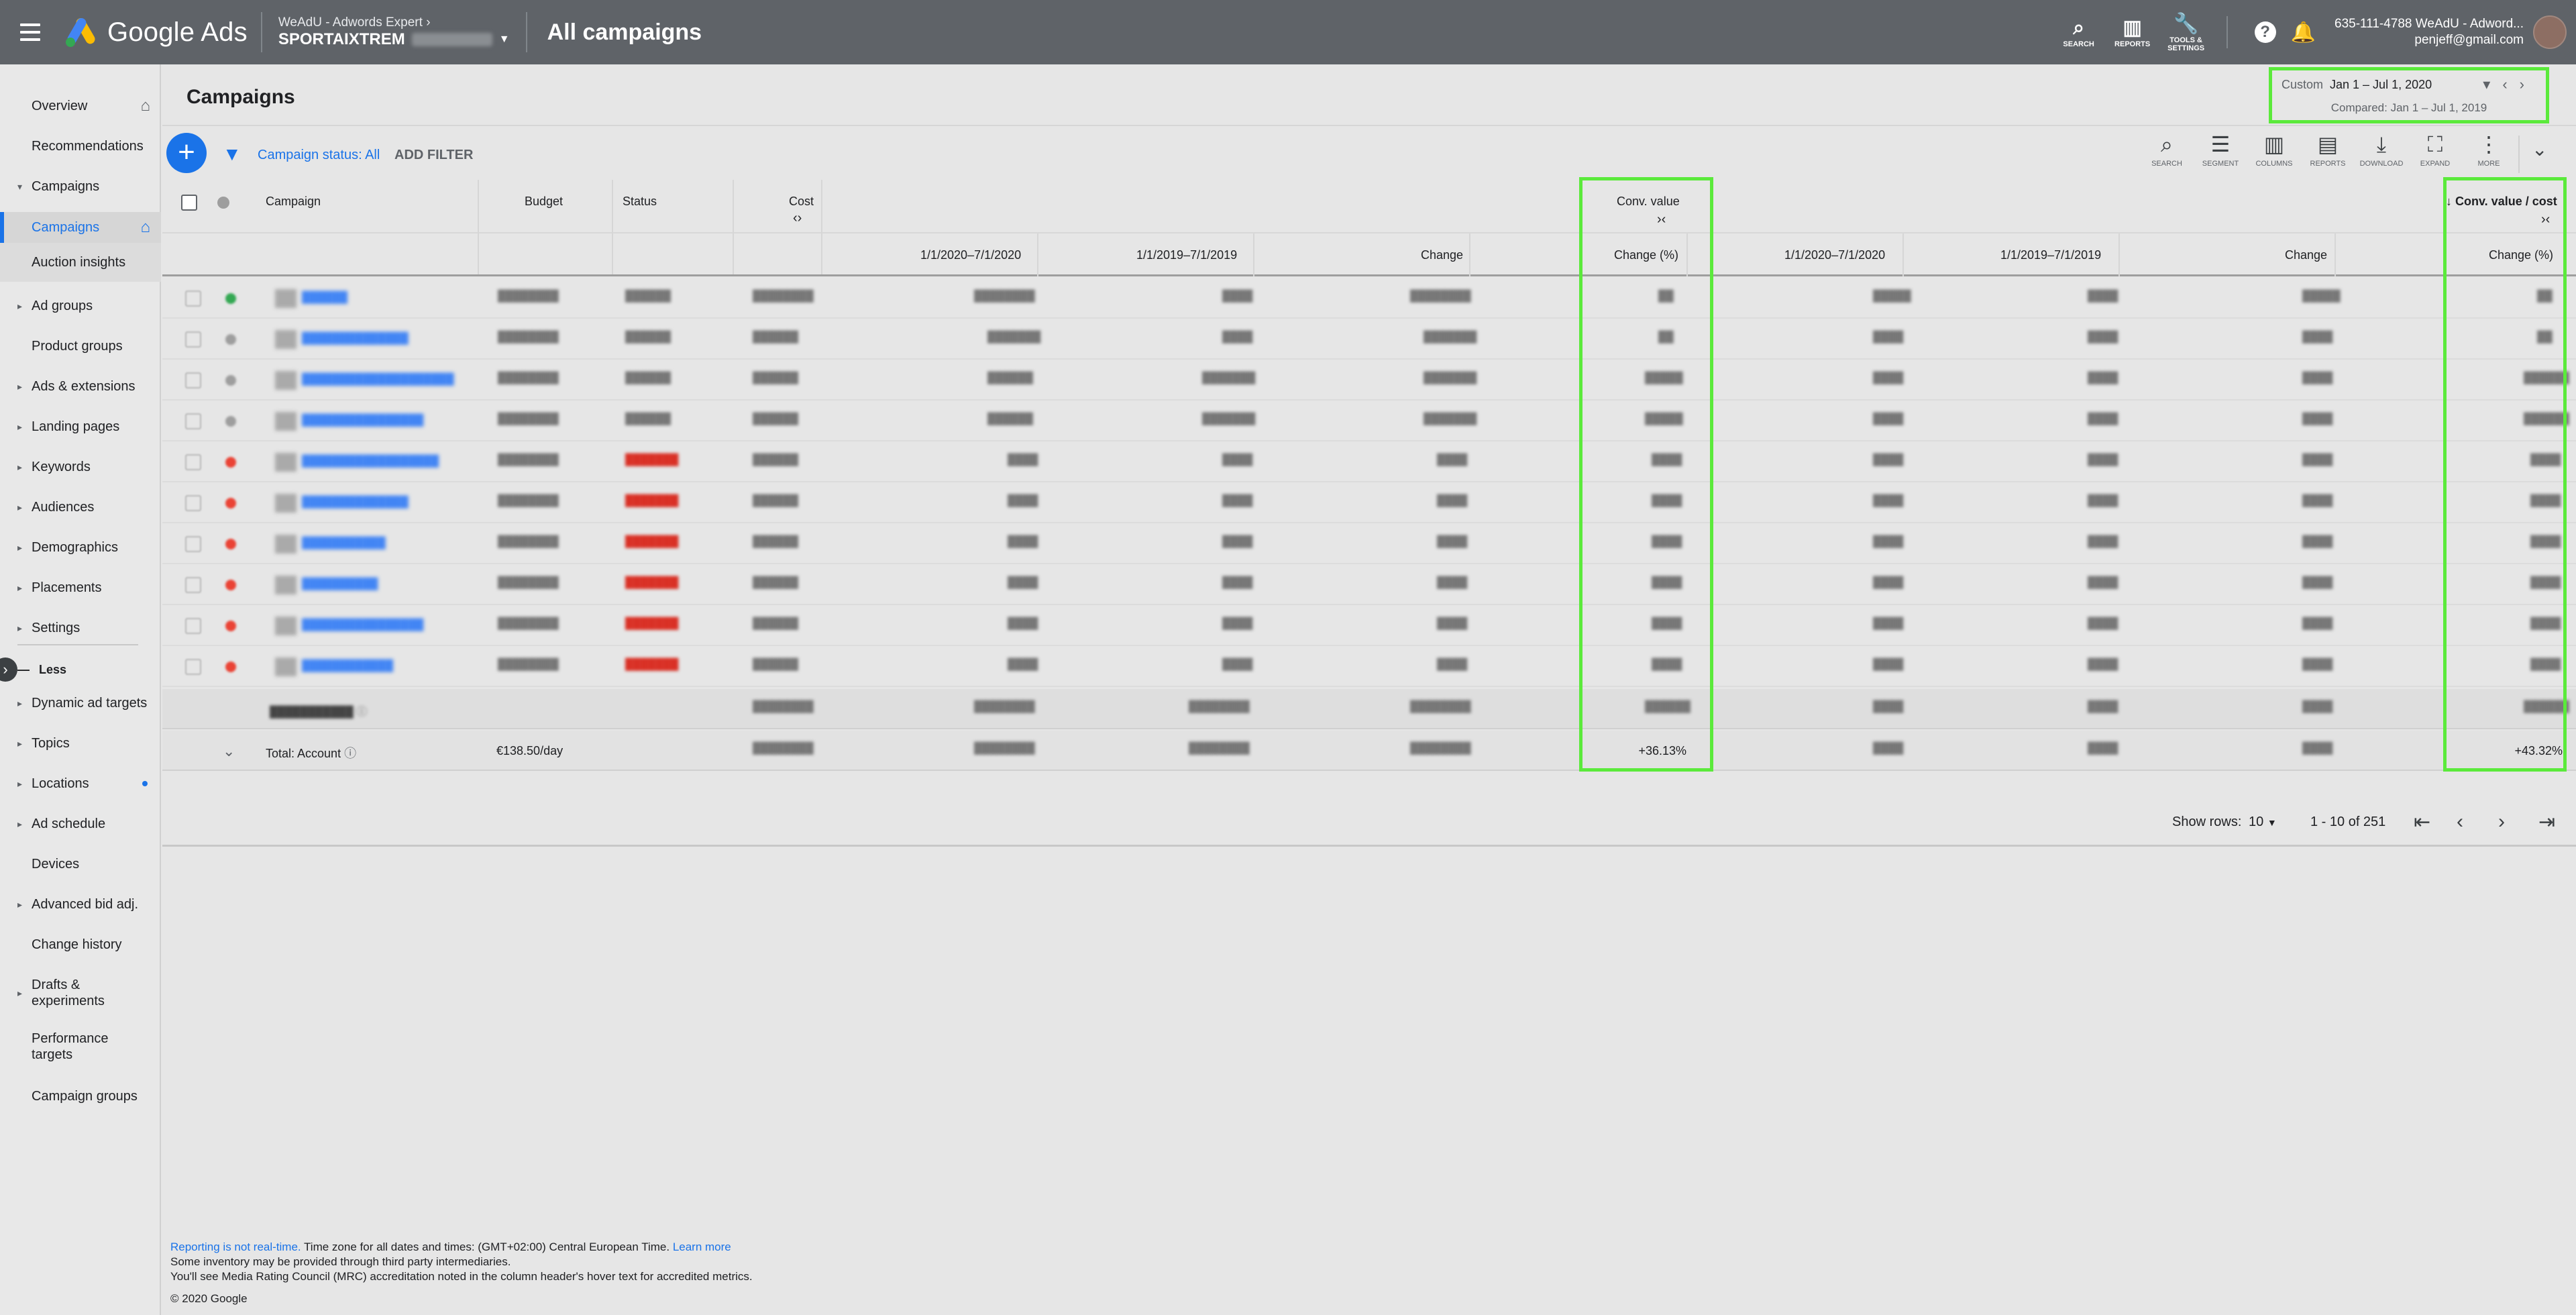 The width and height of the screenshot is (2576, 1315). Describe the element at coordinates (350, 23) in the screenshot. I see `account-parent: WeAdU - Adwords Expert` at that location.